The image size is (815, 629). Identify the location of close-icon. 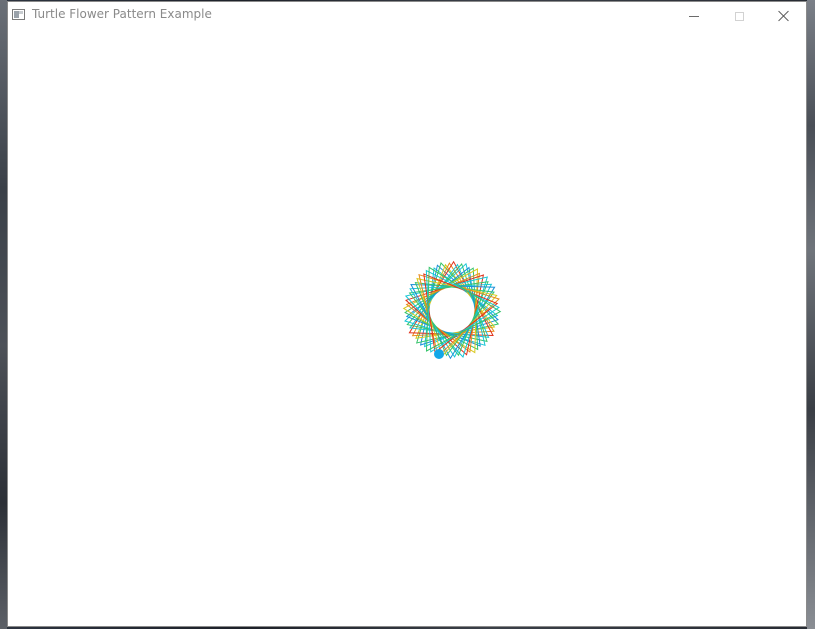
(784, 16).